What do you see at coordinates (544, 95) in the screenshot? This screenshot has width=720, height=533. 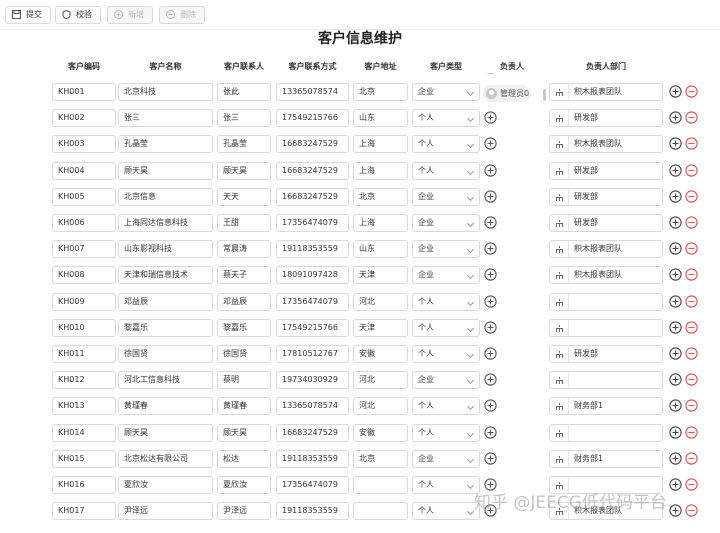 I see `owner-scrollbar` at bounding box center [544, 95].